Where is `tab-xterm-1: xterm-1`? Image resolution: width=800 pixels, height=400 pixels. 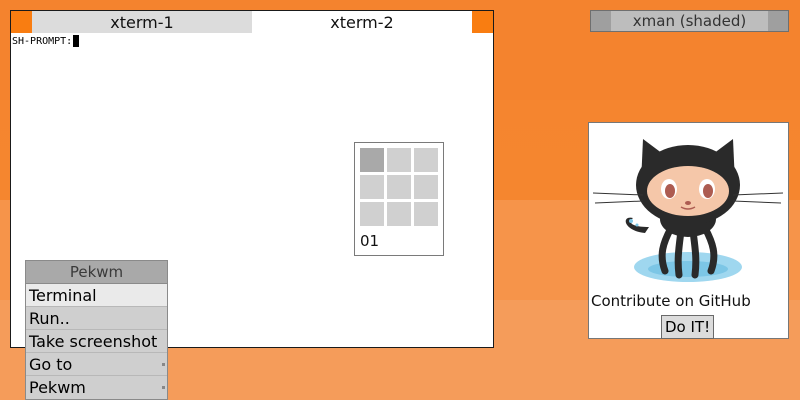 tab-xterm-1: xterm-1 is located at coordinates (142, 22).